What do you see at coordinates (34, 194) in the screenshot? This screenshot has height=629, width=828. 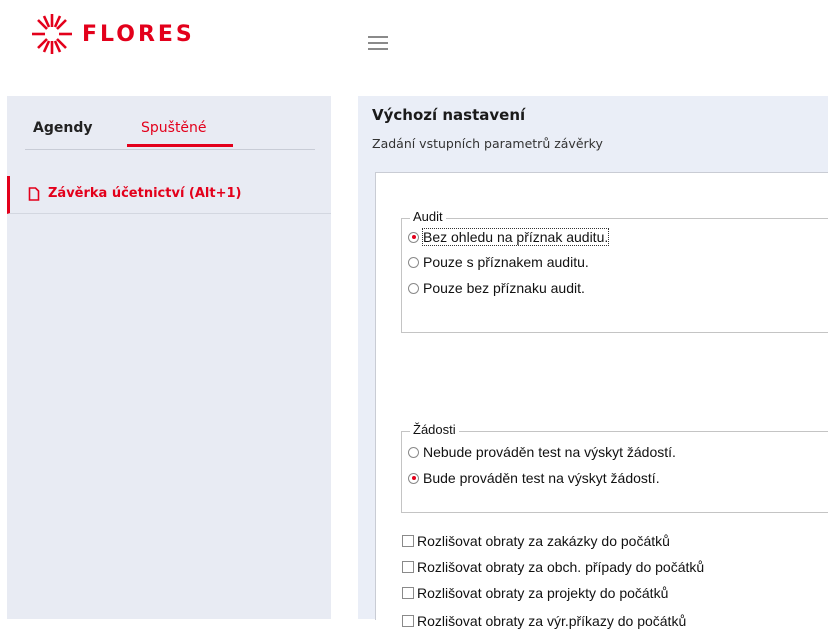 I see `document-icon` at bounding box center [34, 194].